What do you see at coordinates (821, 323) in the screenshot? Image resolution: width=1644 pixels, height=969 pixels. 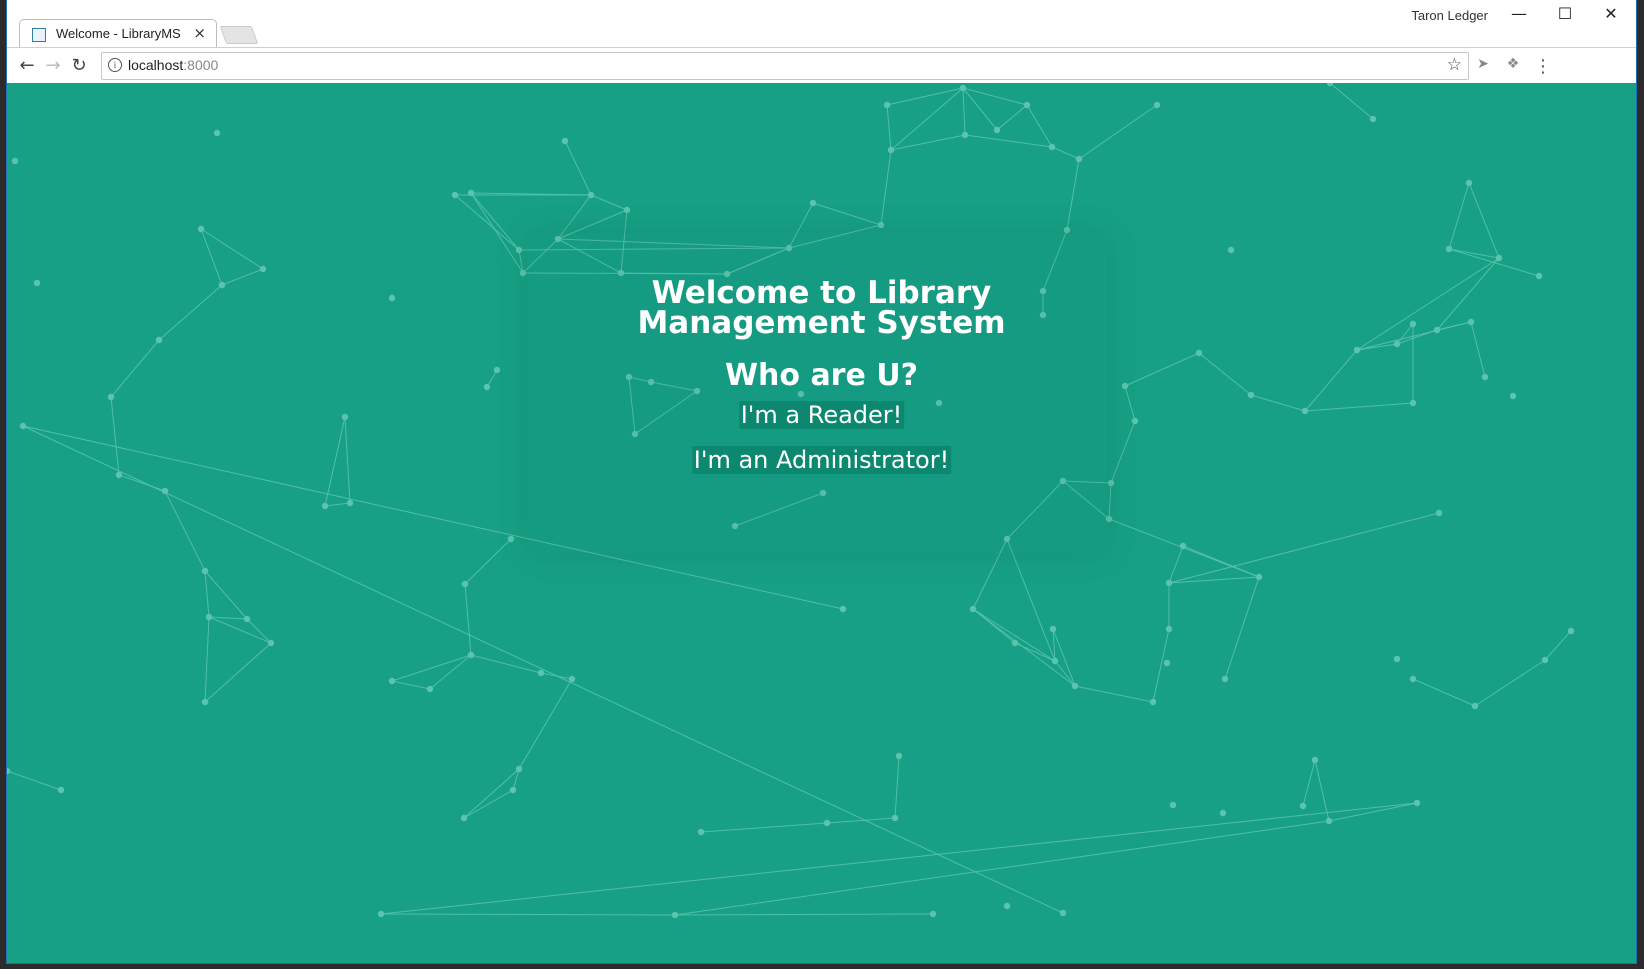 I see `page-title-line2: Management System` at bounding box center [821, 323].